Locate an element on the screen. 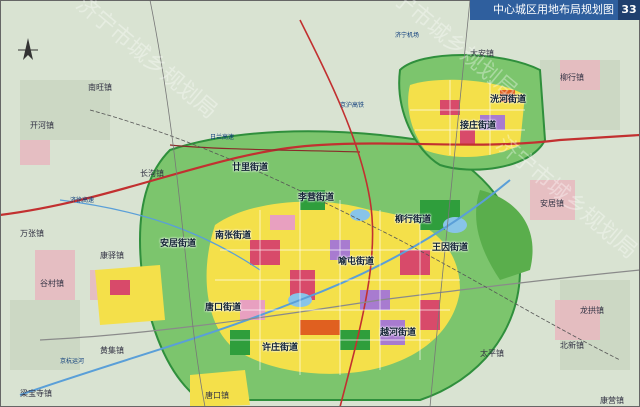  title-bar: 中心城区用地布局规划图 33 is located at coordinates (555, 10).